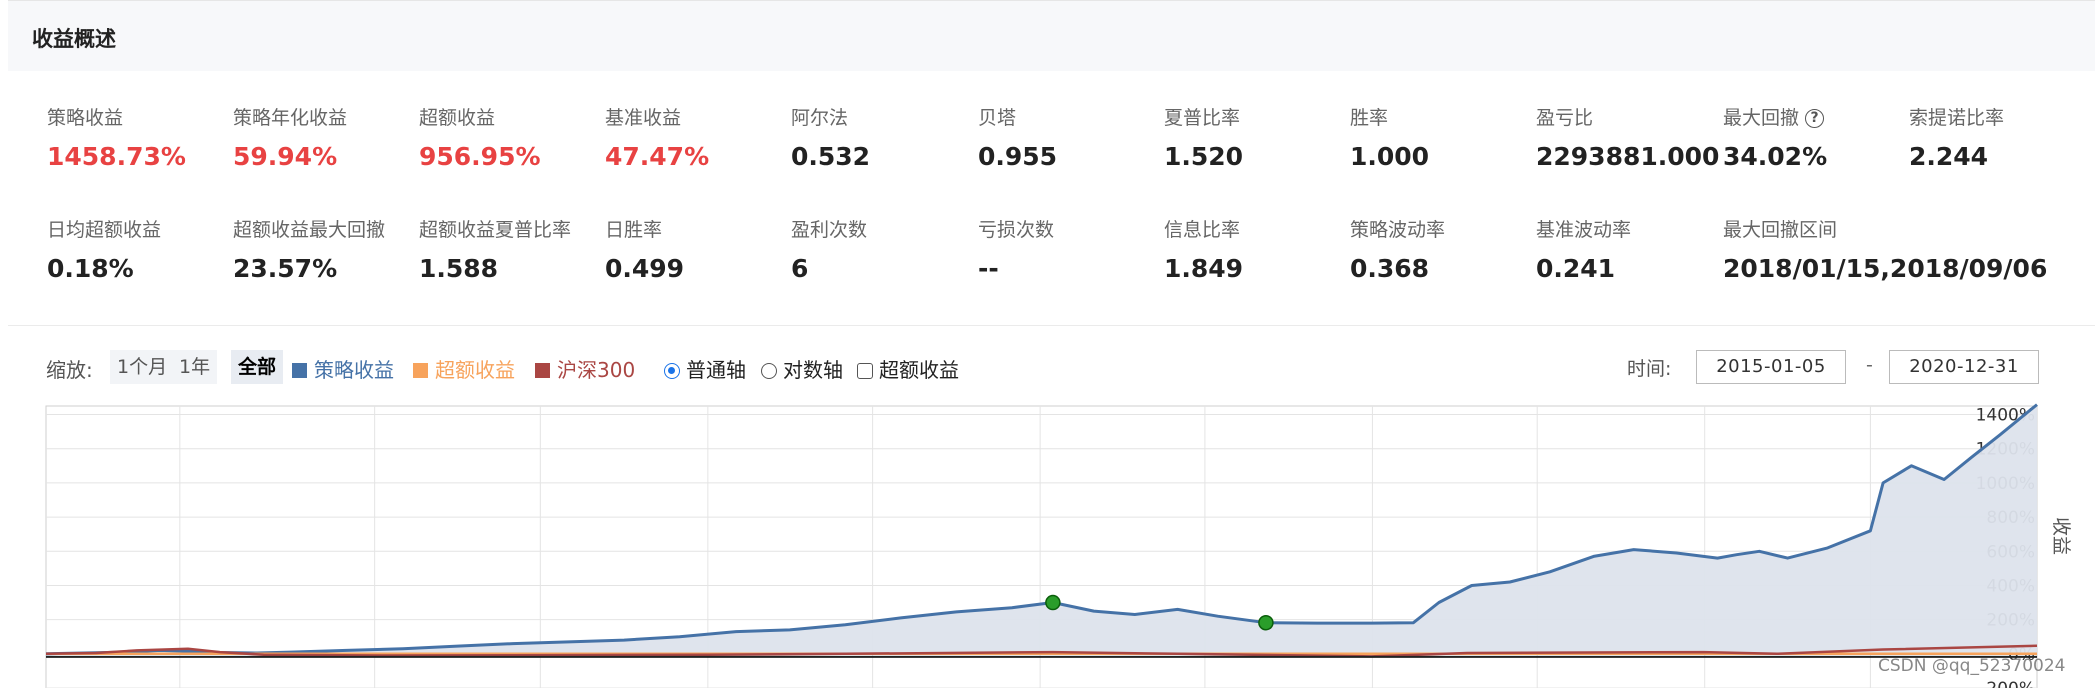 Image resolution: width=2095 pixels, height=688 pixels. I want to click on metric-alpha: 阿尔法 0.532, so click(830, 137).